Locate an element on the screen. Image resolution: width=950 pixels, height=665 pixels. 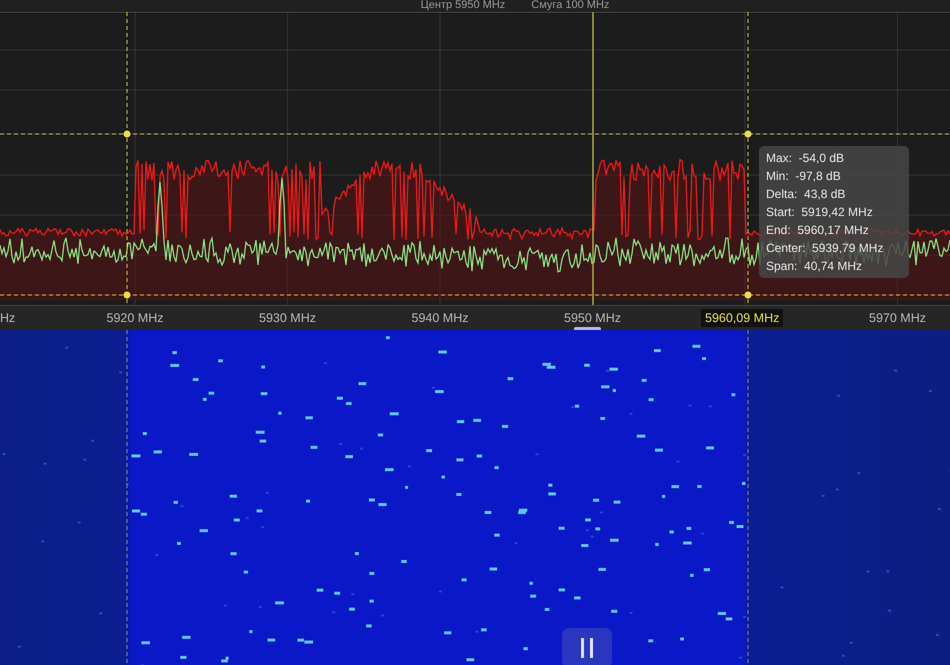
measurement-line: End: 5960,17 MHz is located at coordinates (818, 230).